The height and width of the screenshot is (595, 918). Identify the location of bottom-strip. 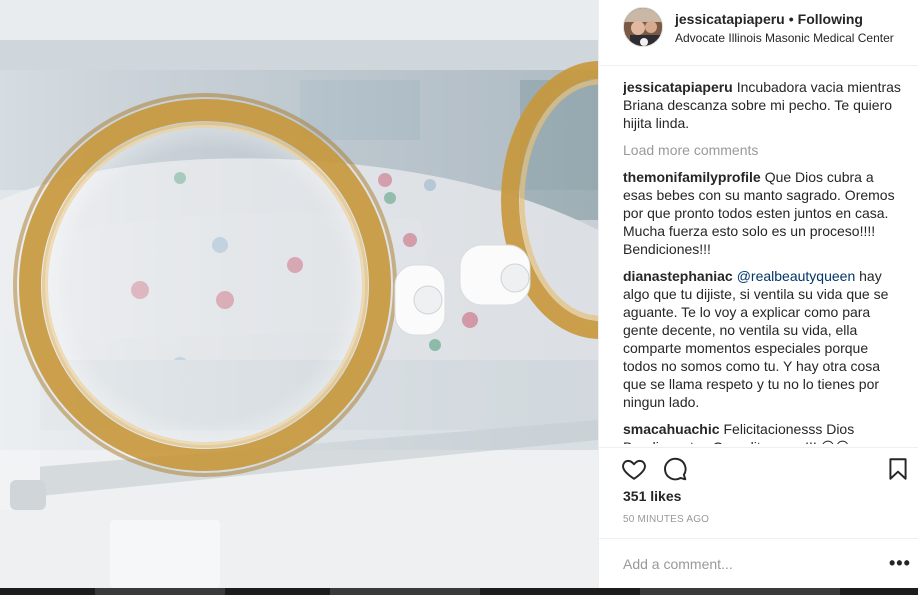
(459, 591).